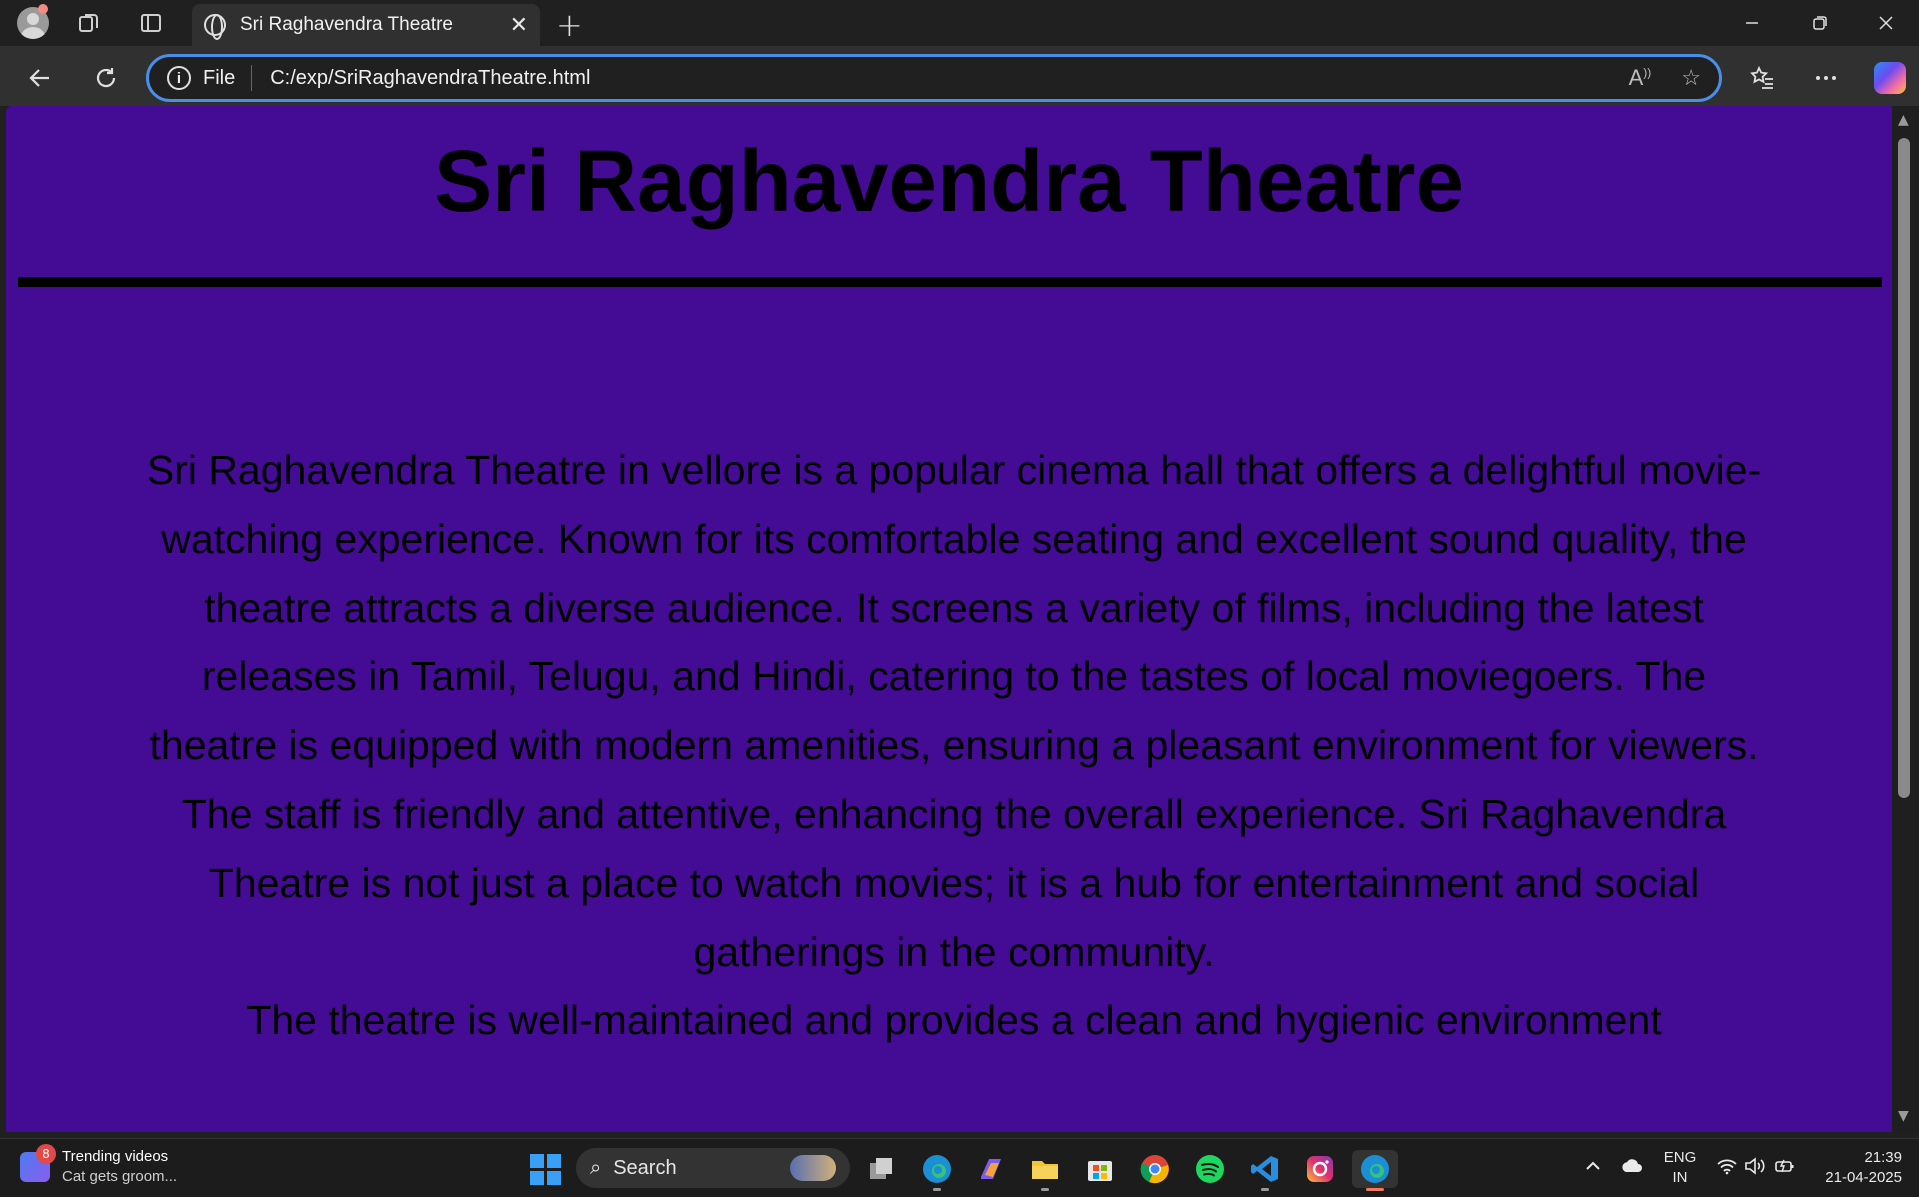 The image size is (1919, 1197). What do you see at coordinates (33, 23) in the screenshot?
I see `profile-button` at bounding box center [33, 23].